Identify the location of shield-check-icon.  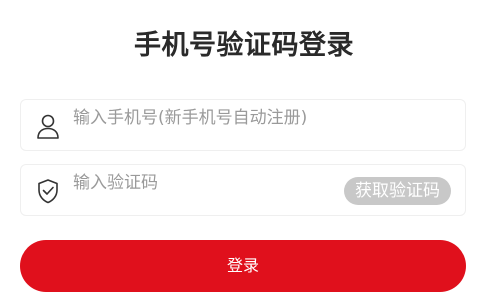
(48, 191).